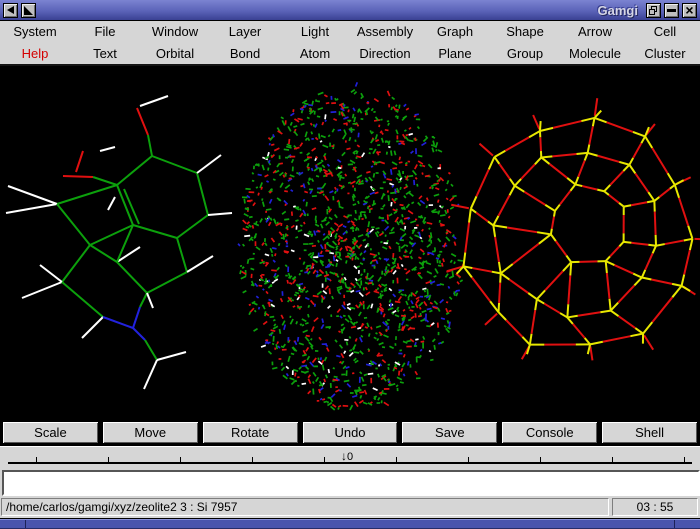 This screenshot has width=700, height=529. I want to click on menu-item-assembly: Assembly, so click(385, 31).